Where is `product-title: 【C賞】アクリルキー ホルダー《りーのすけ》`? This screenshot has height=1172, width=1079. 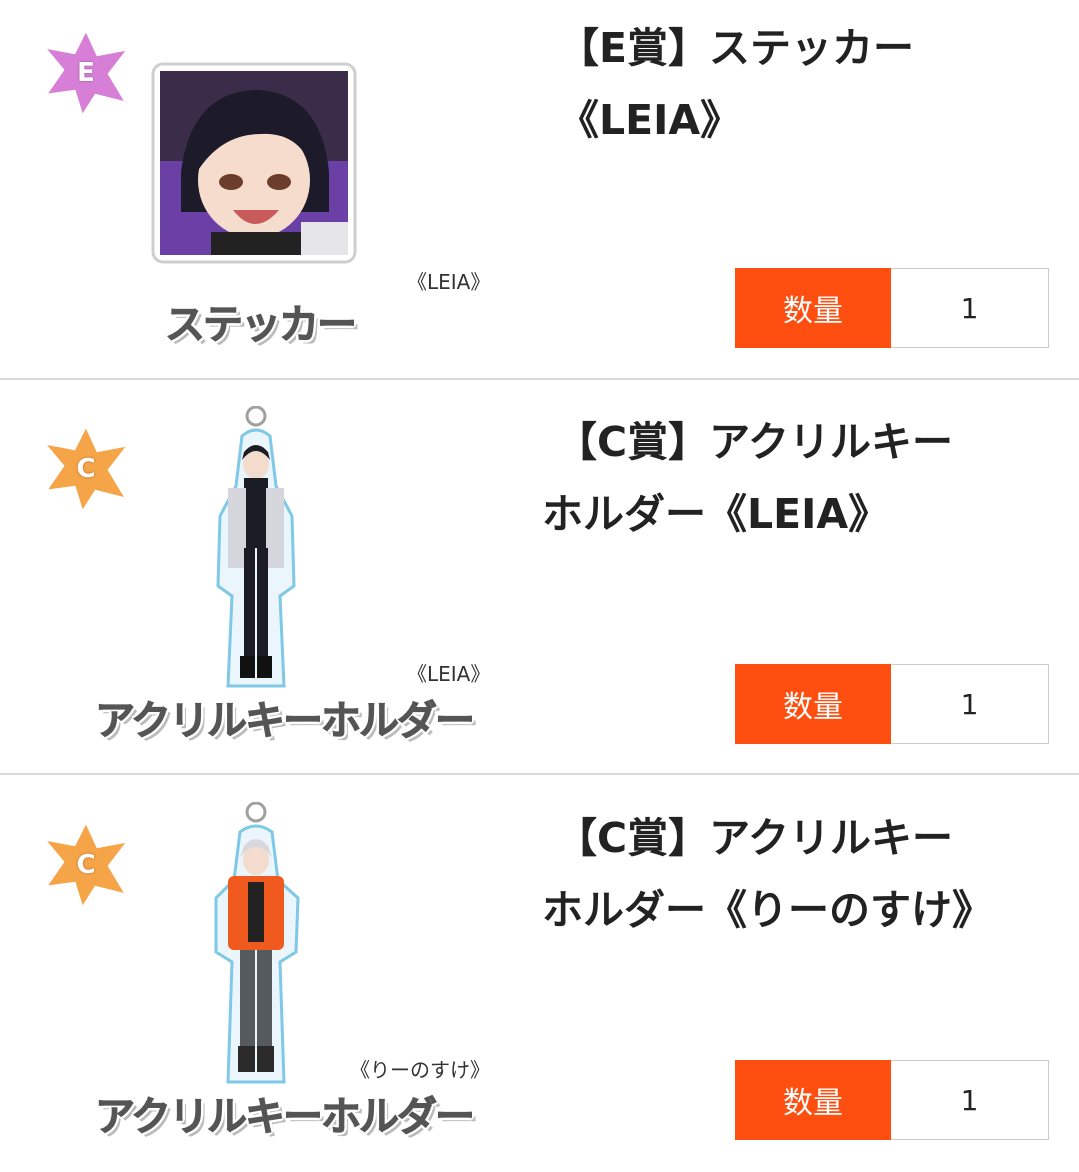 product-title: 【C賞】アクリルキー ホルダー《りーのすけ》 is located at coordinates (767, 874).